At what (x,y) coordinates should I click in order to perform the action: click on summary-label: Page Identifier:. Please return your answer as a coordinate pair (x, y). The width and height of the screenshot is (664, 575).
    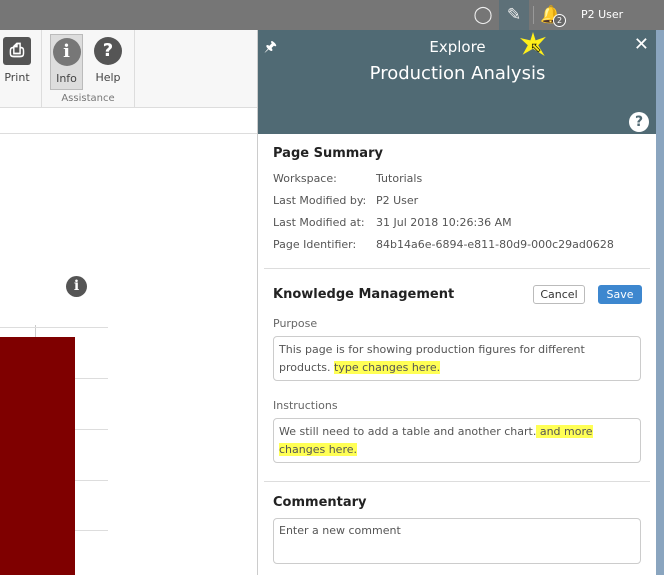
    Looking at the image, I should click on (315, 244).